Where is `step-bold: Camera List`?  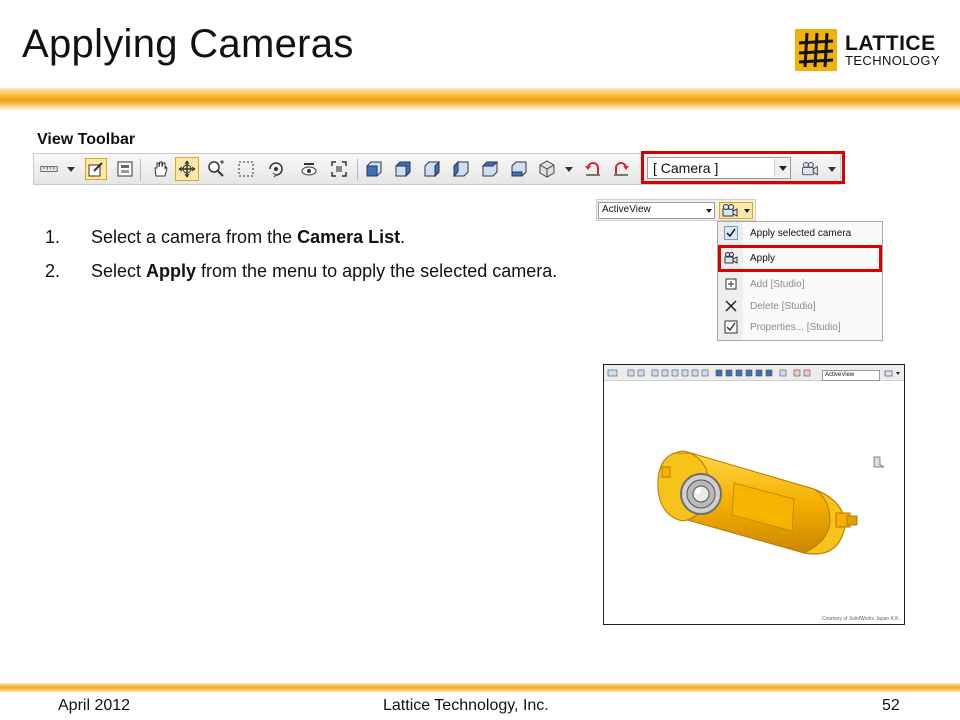 step-bold: Camera List is located at coordinates (349, 237).